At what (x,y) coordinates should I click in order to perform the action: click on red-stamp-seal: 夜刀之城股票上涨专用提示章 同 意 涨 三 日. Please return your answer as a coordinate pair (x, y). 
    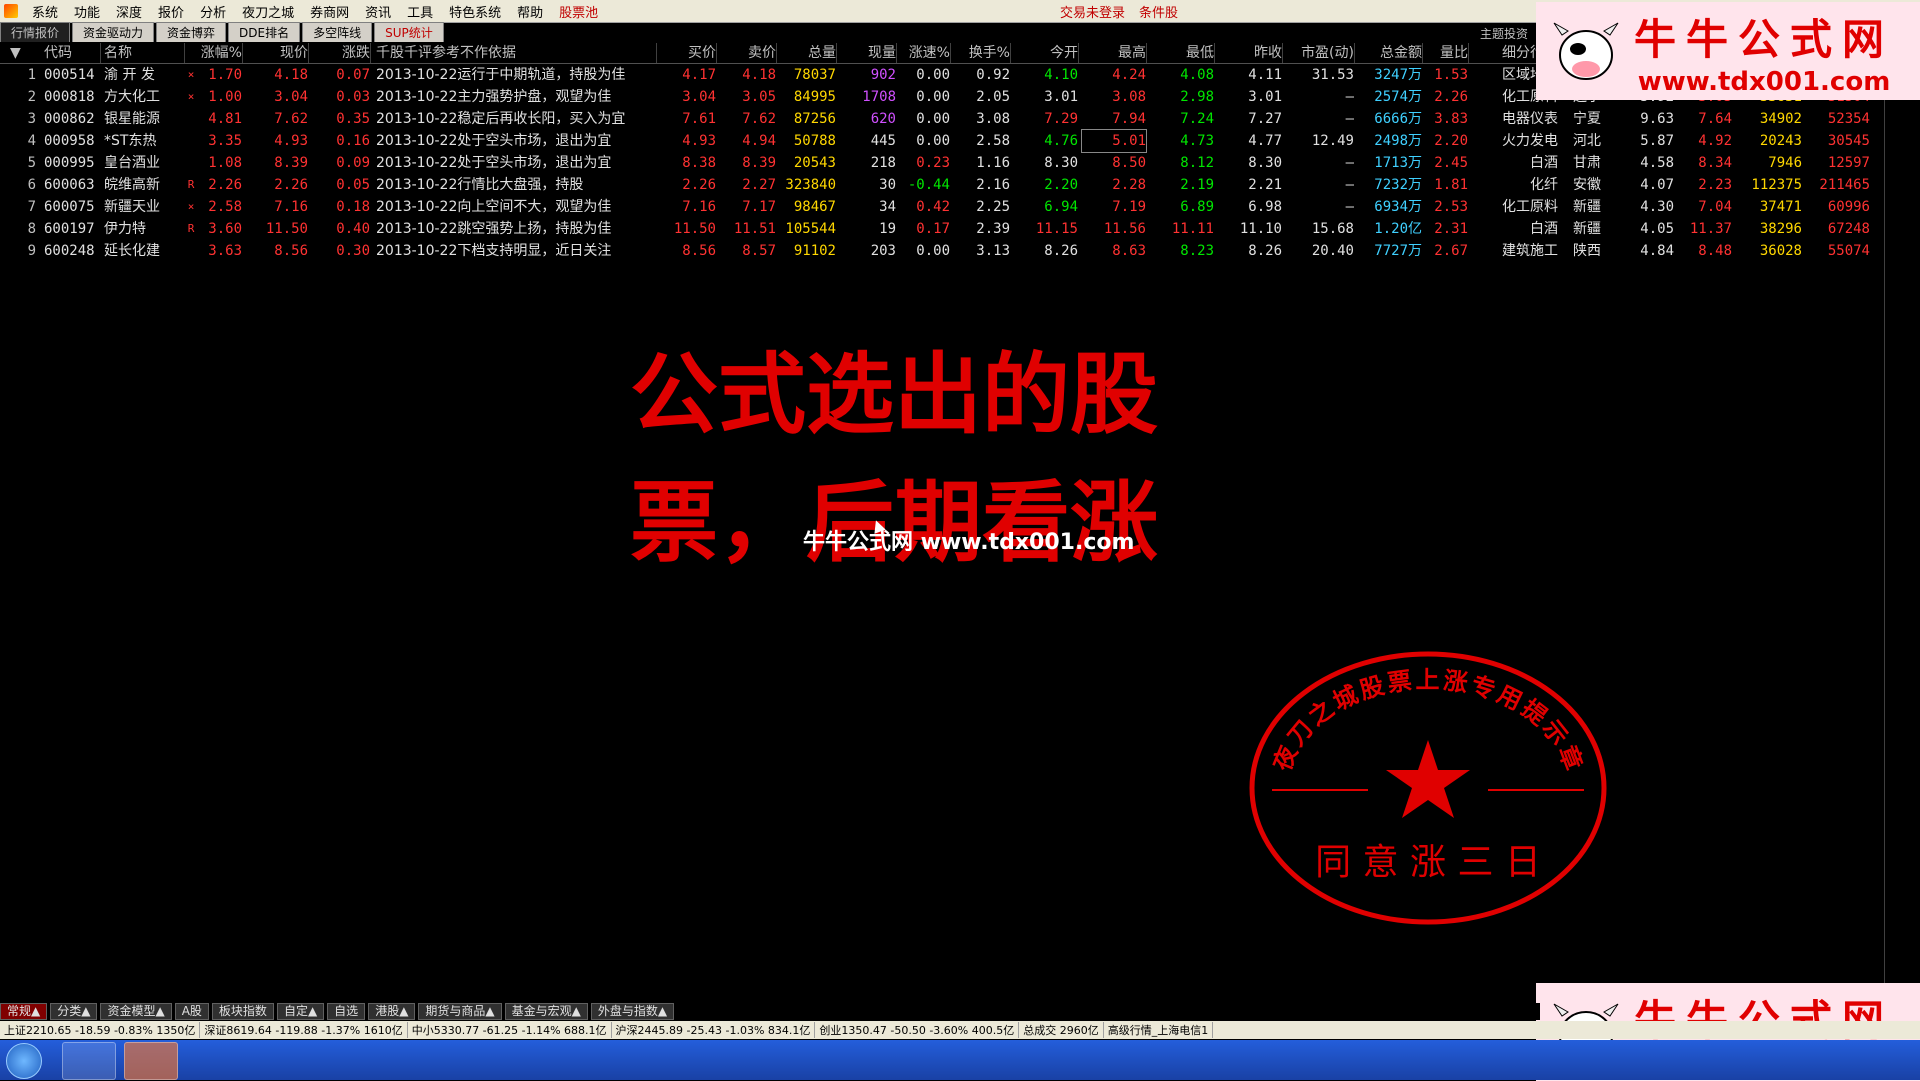
    Looking at the image, I should click on (1428, 788).